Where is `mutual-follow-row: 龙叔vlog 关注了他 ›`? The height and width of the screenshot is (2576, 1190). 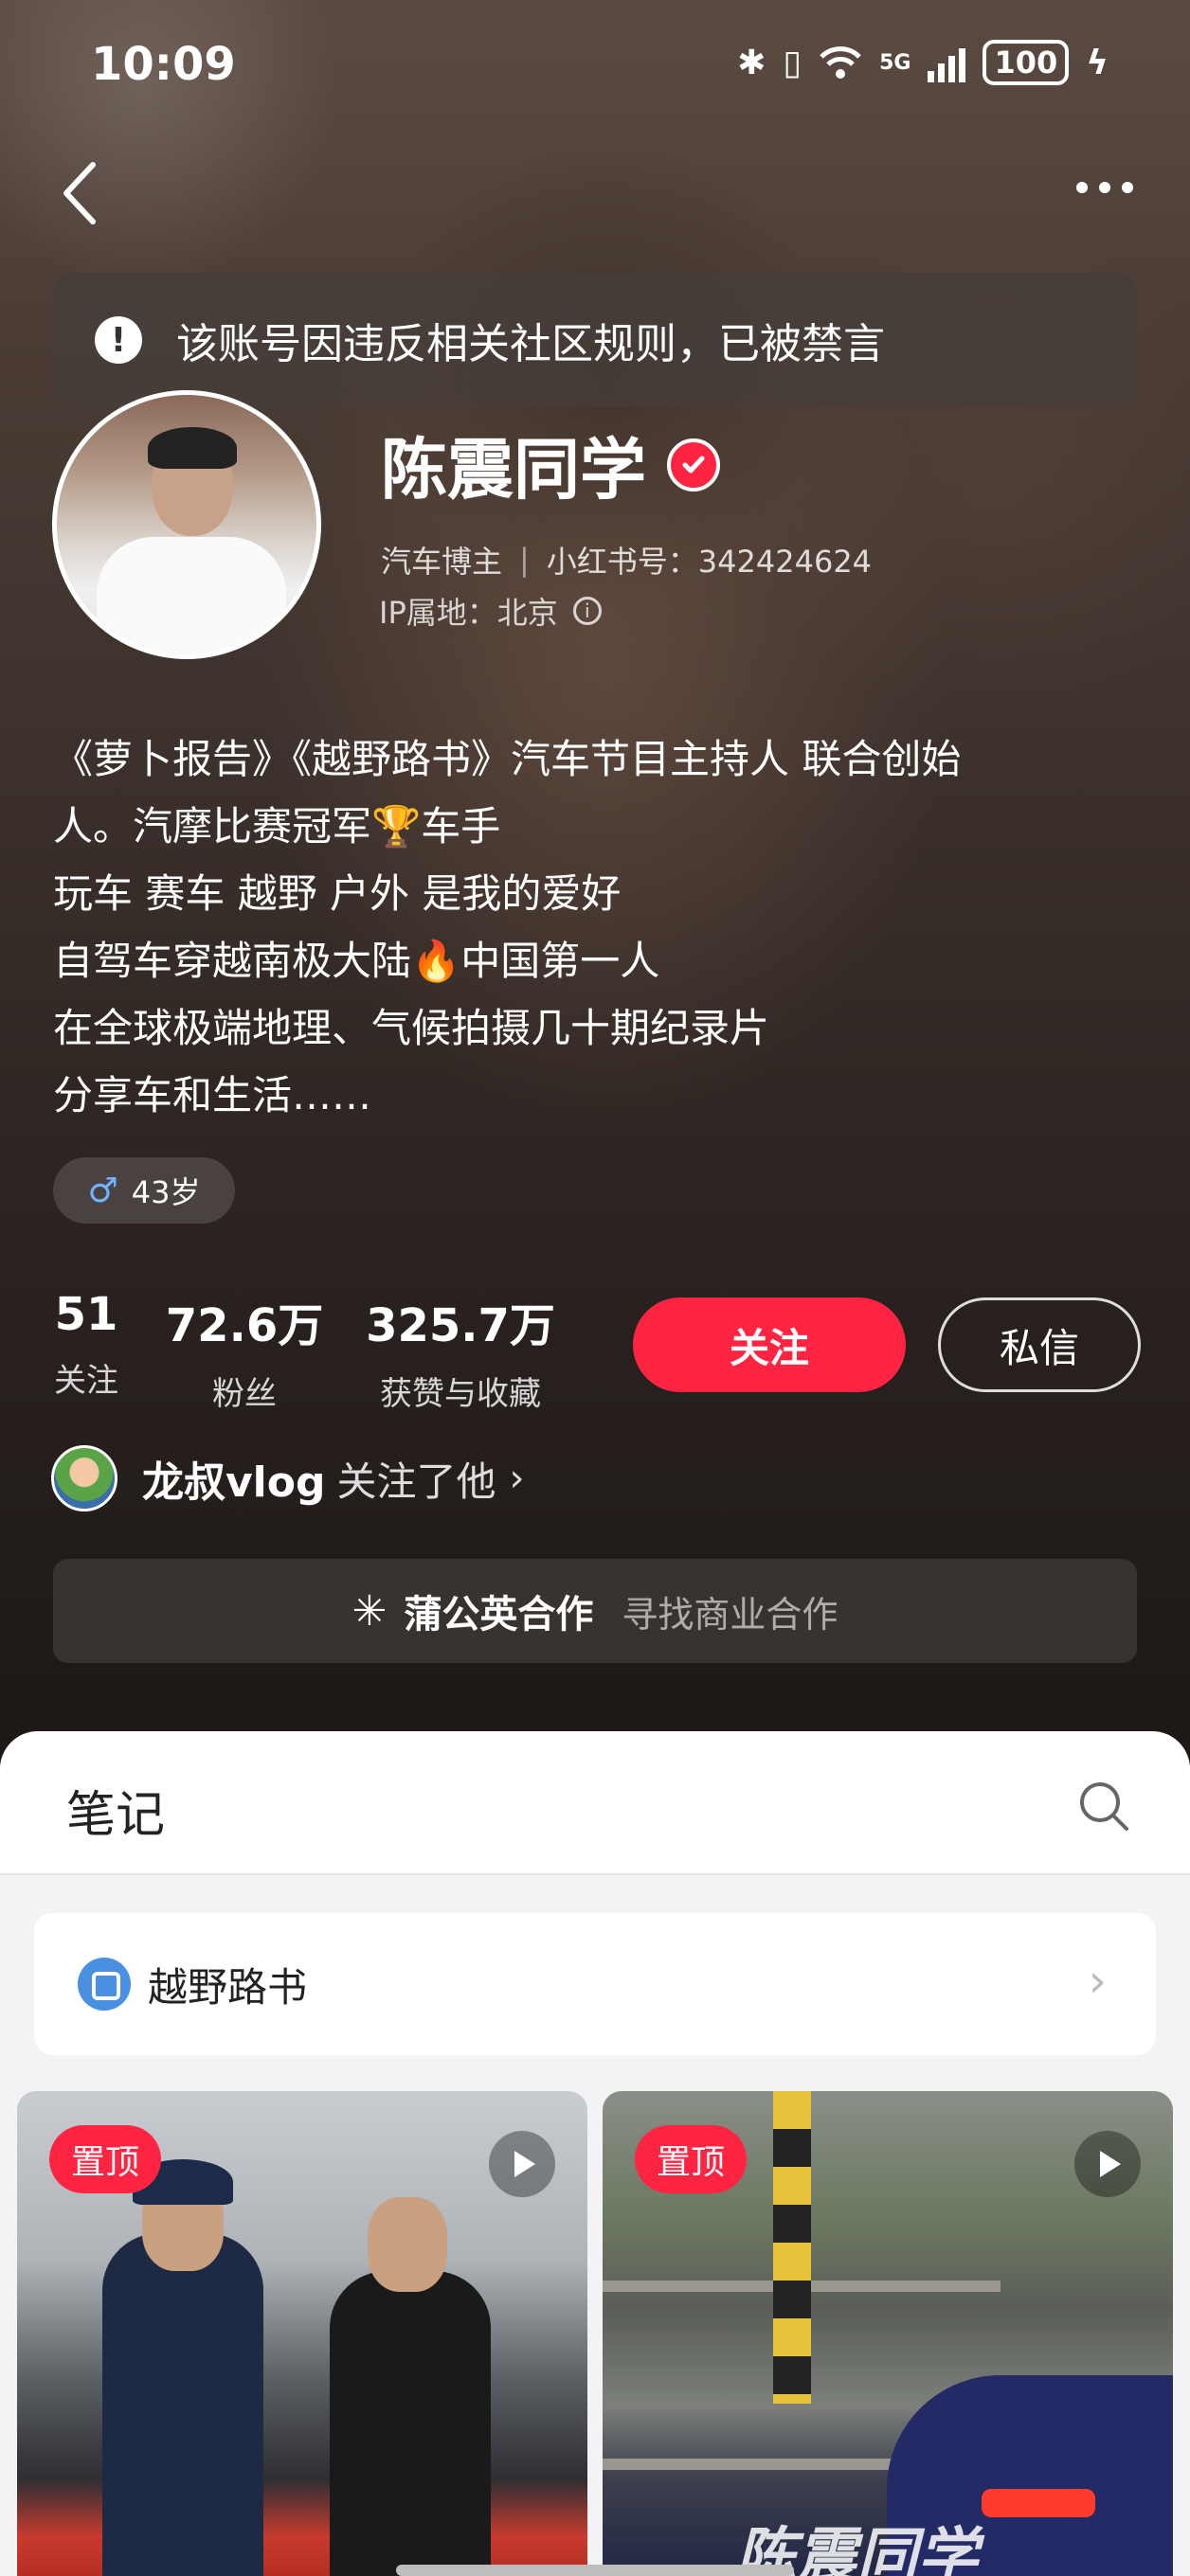 mutual-follow-row: 龙叔vlog 关注了他 › is located at coordinates (288, 1478).